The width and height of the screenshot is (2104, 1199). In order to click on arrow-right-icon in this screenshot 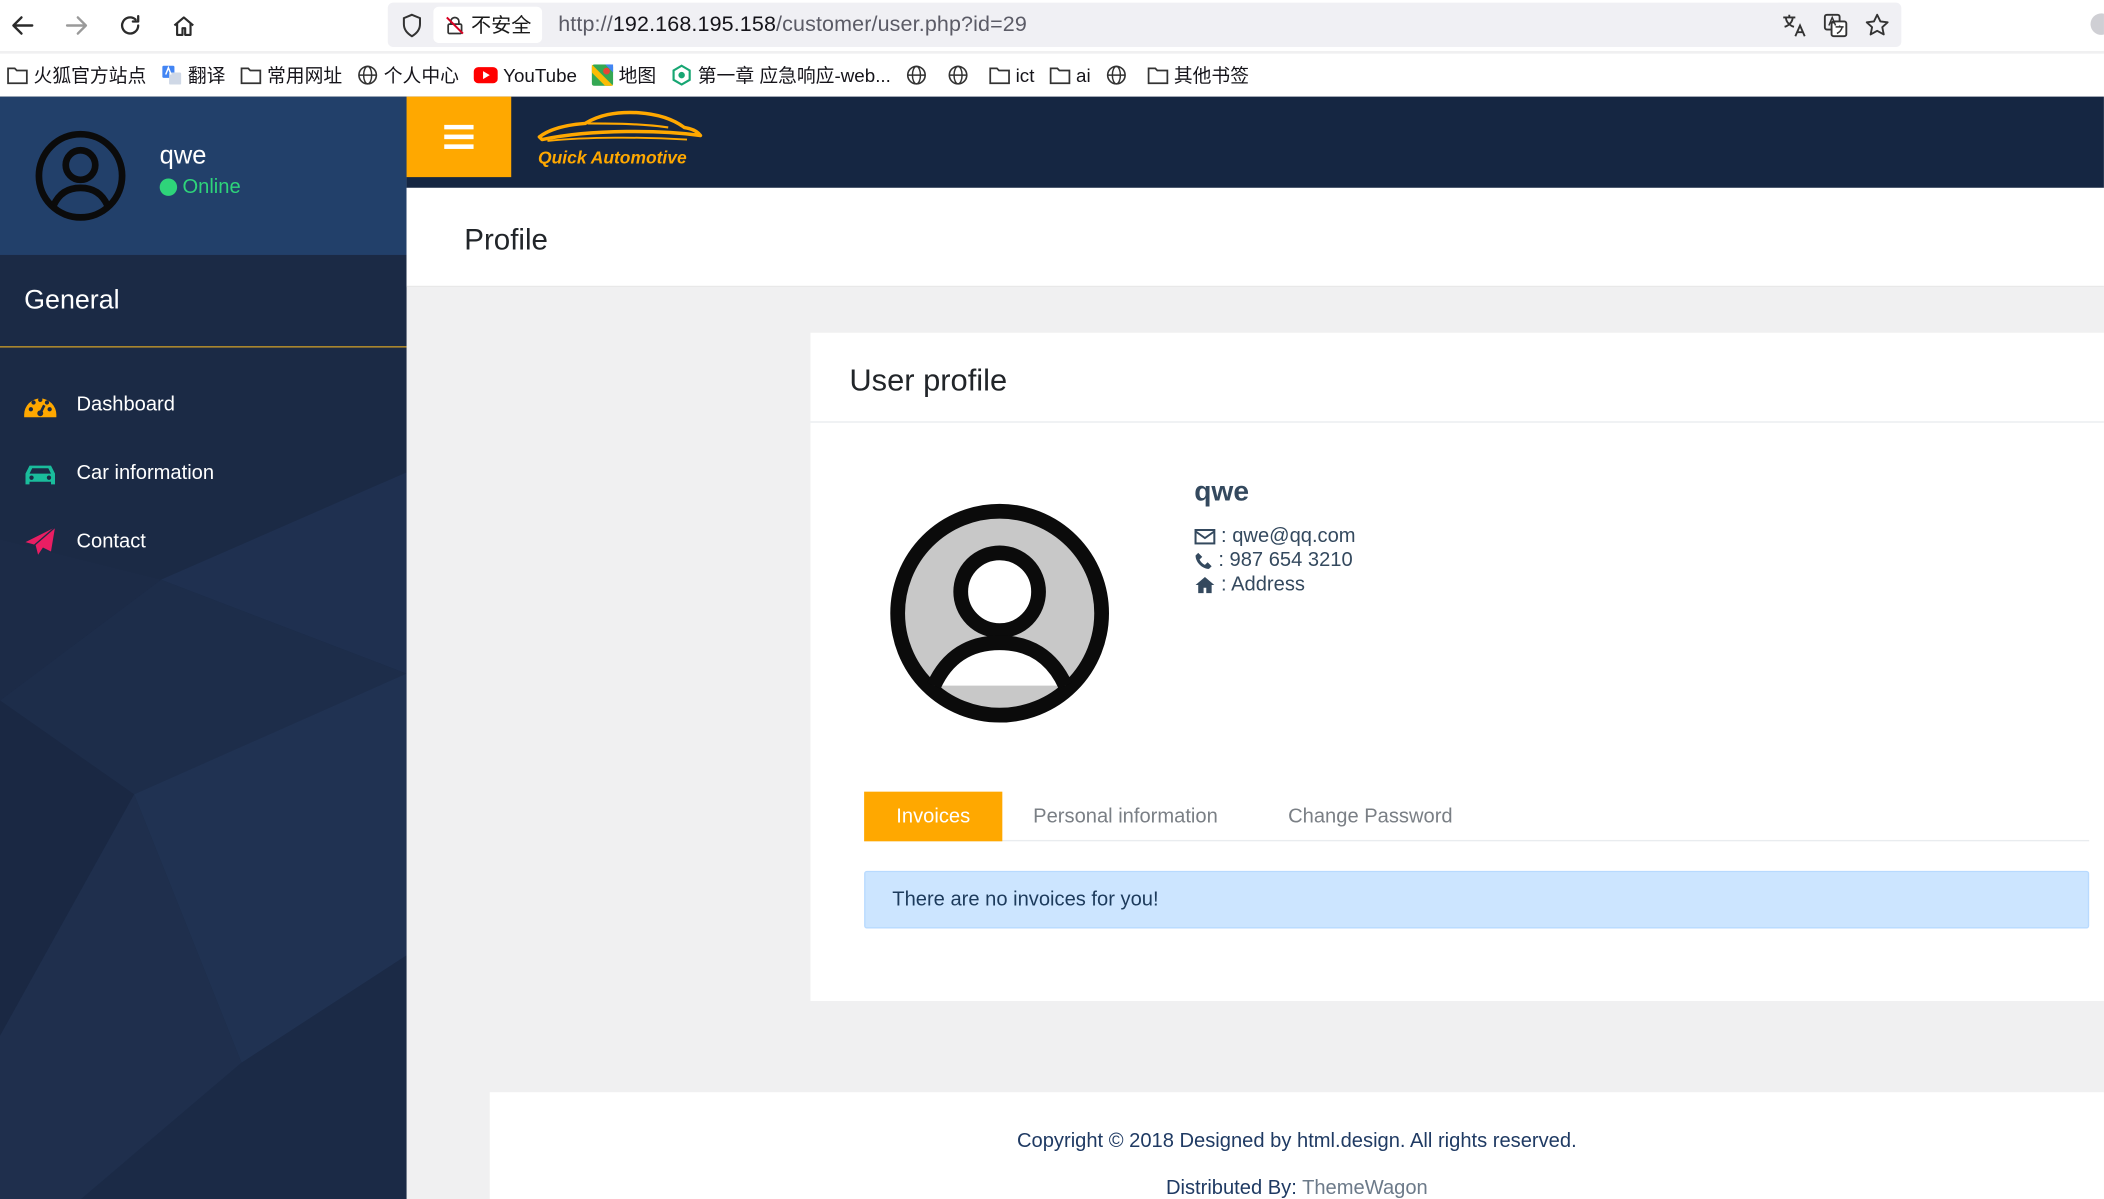, I will do `click(76, 25)`.